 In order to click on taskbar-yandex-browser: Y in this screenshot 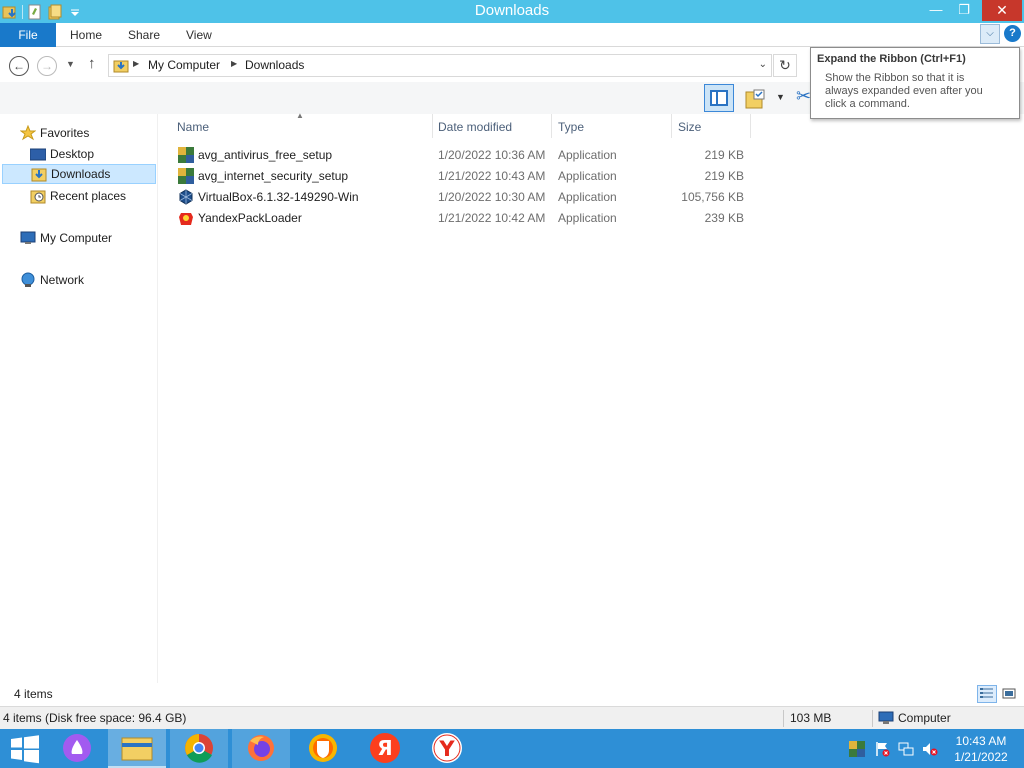, I will do `click(447, 748)`.